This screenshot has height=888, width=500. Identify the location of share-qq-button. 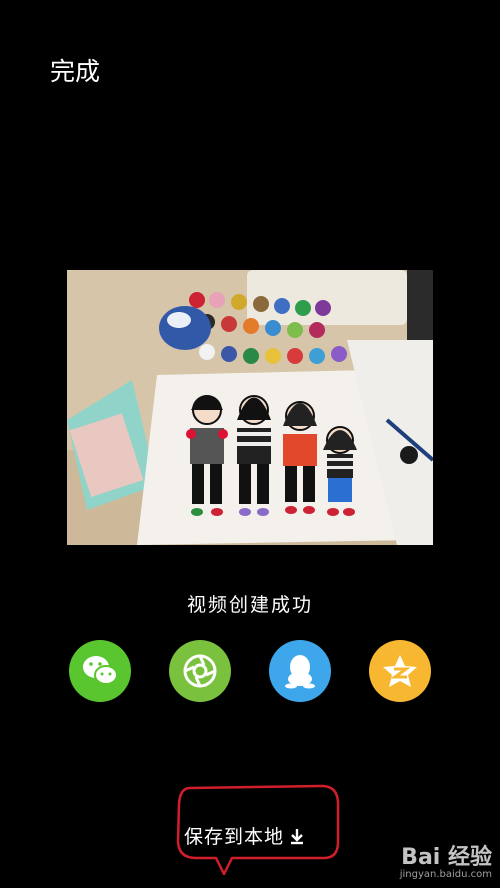
(300, 671).